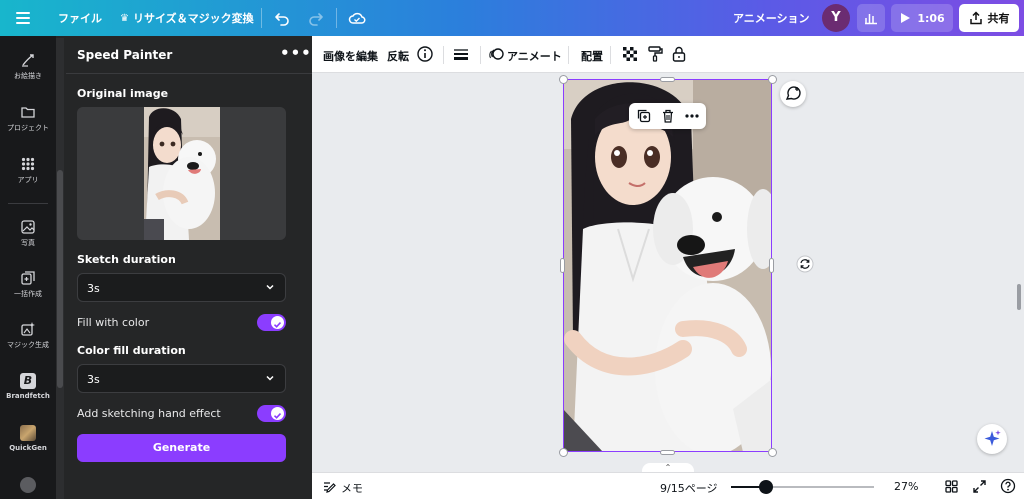 The width and height of the screenshot is (1024, 499). I want to click on rail-item-quickgen: QuickGen, so click(28, 438).